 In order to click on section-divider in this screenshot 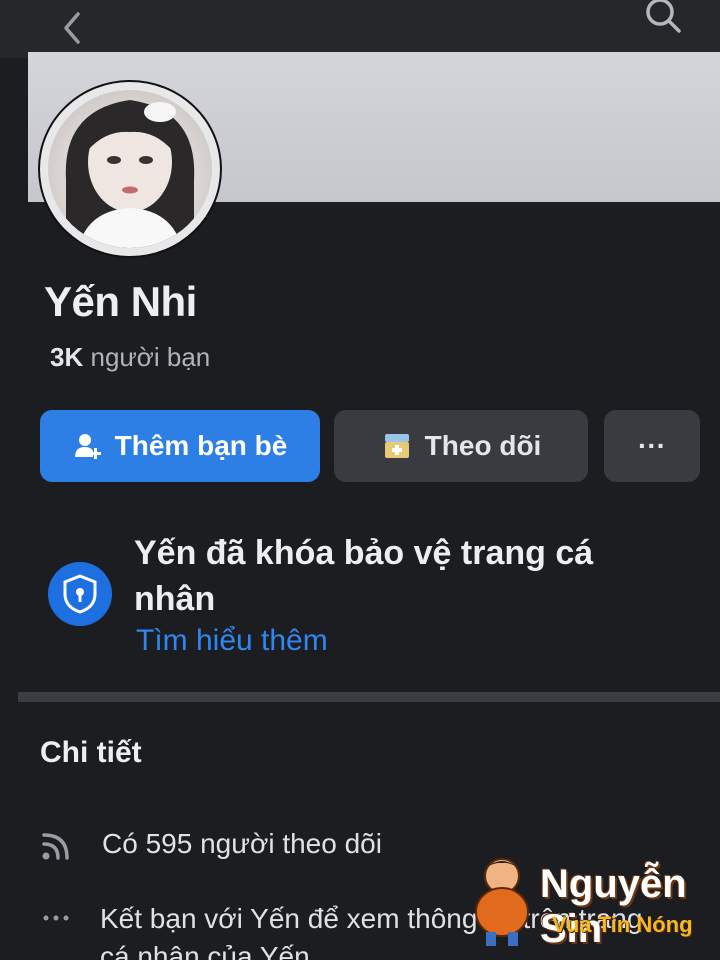, I will do `click(369, 697)`.